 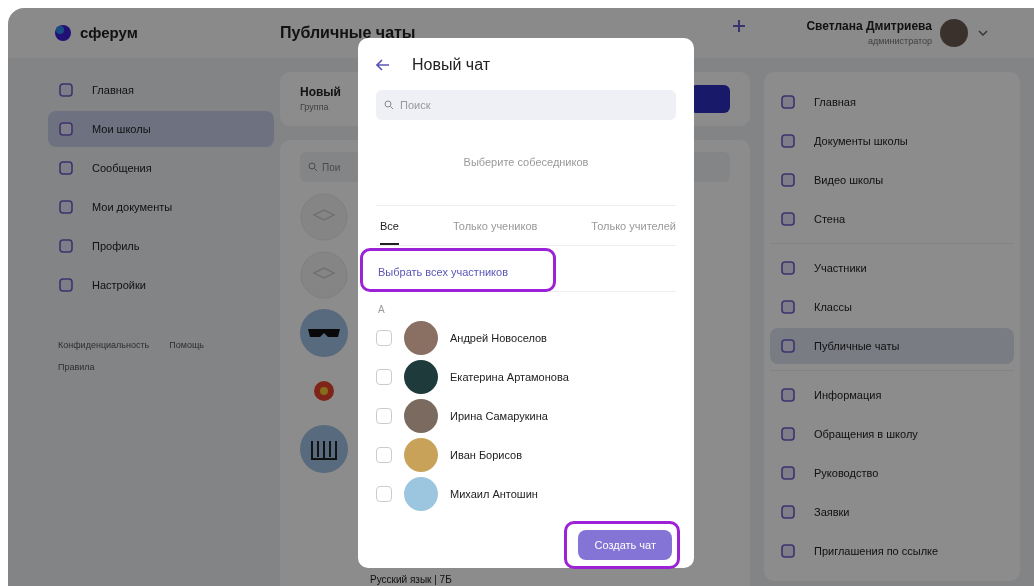 What do you see at coordinates (495, 230) in the screenshot?
I see `filter-tab: Только учеников` at bounding box center [495, 230].